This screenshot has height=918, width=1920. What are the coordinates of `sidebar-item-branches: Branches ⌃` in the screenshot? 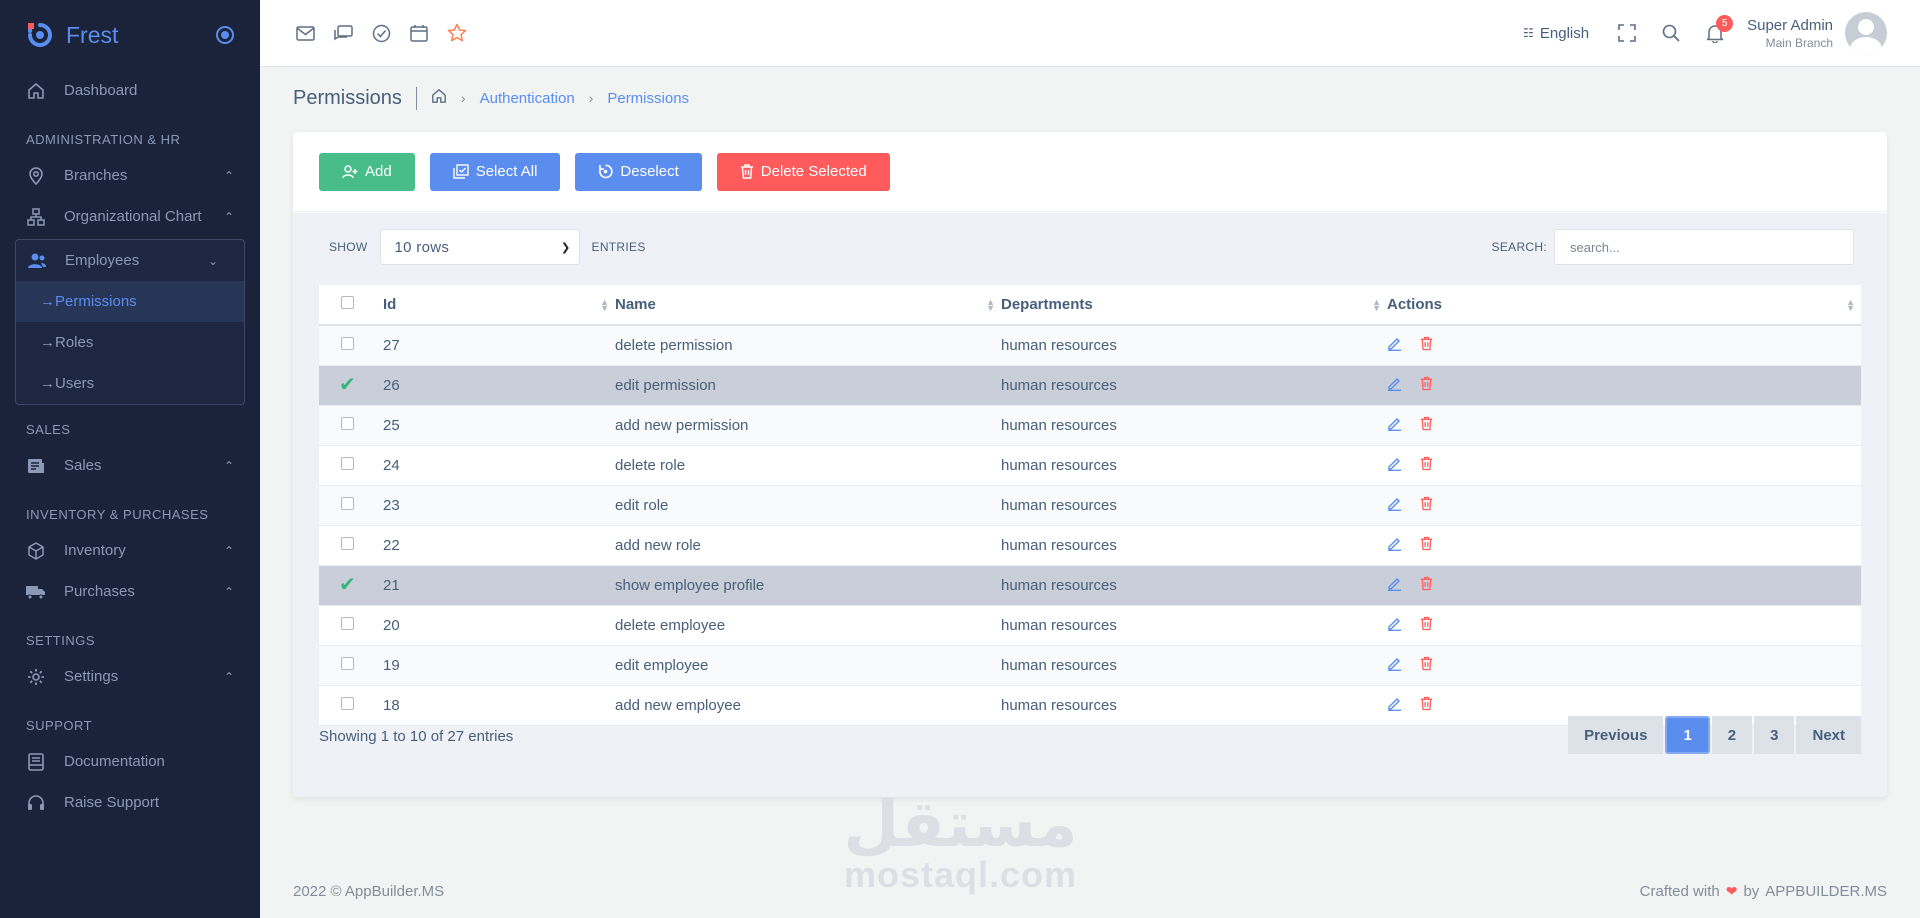 It's located at (130, 175).